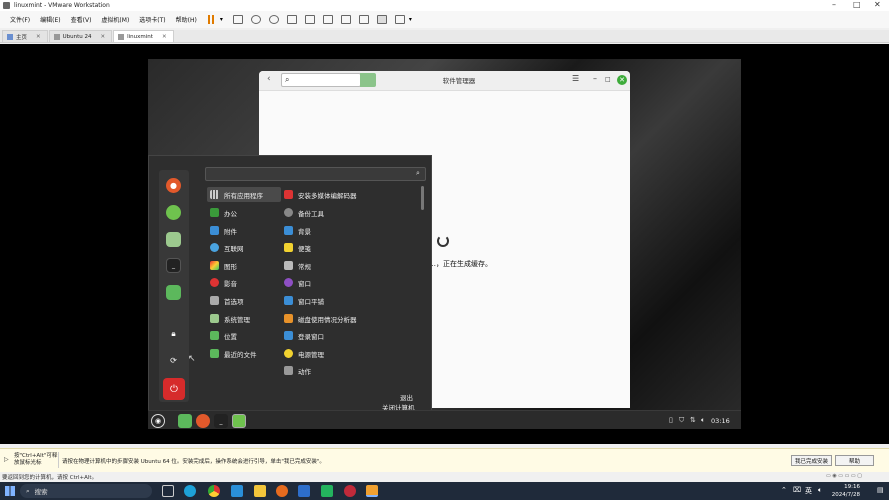 This screenshot has height=500, width=889. Describe the element at coordinates (372, 491) in the screenshot. I see `vmware-icon` at that location.